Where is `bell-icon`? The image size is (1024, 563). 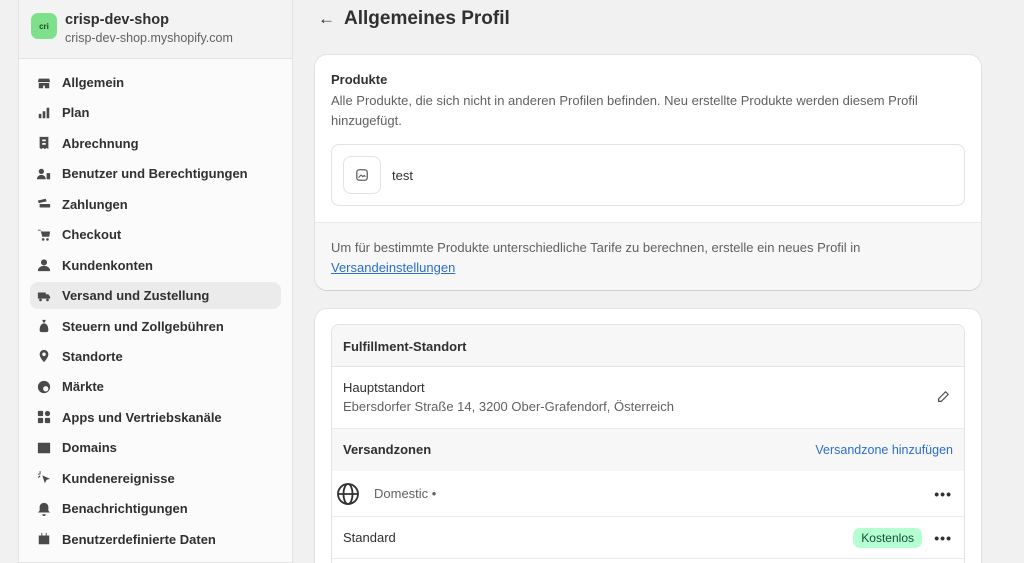
bell-icon is located at coordinates (44, 509).